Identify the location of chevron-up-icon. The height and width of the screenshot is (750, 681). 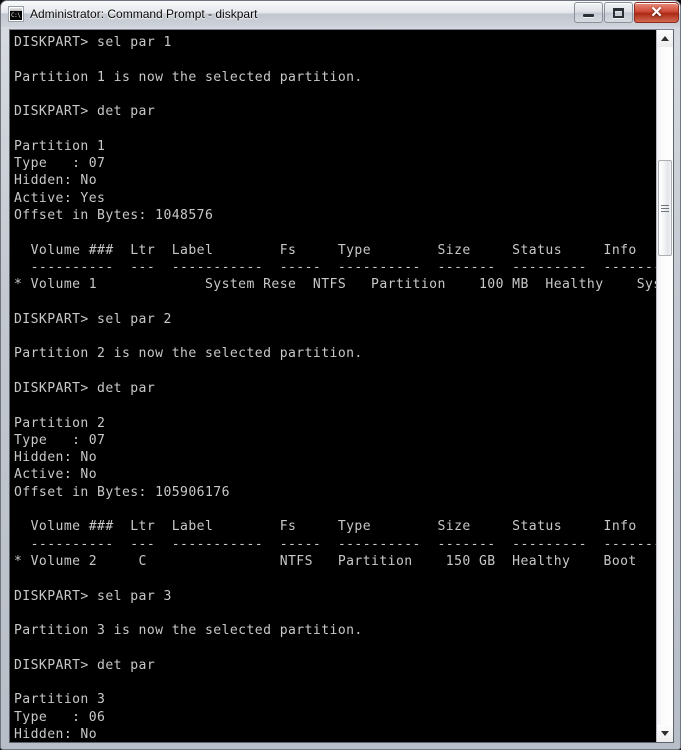
(665, 38).